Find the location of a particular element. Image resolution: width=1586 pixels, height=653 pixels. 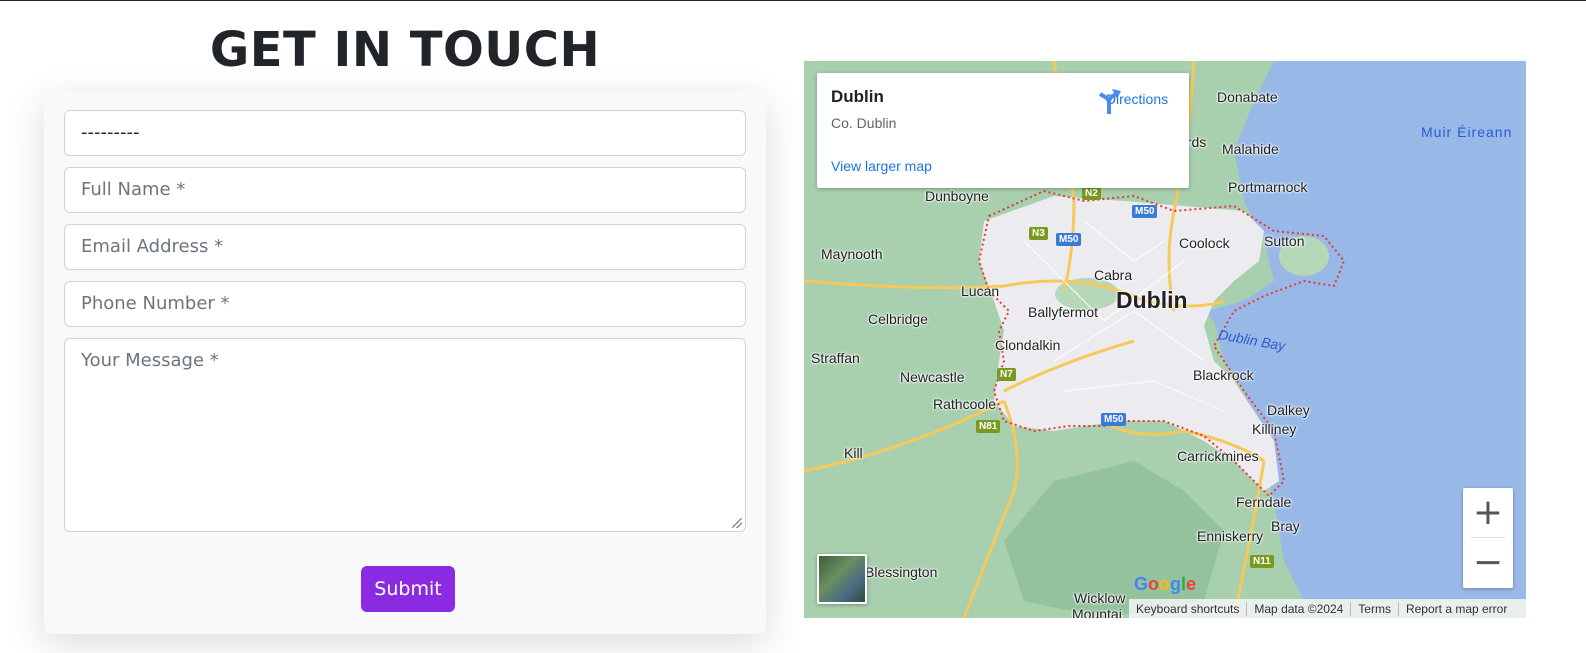

google-logo: Google is located at coordinates (1165, 584).